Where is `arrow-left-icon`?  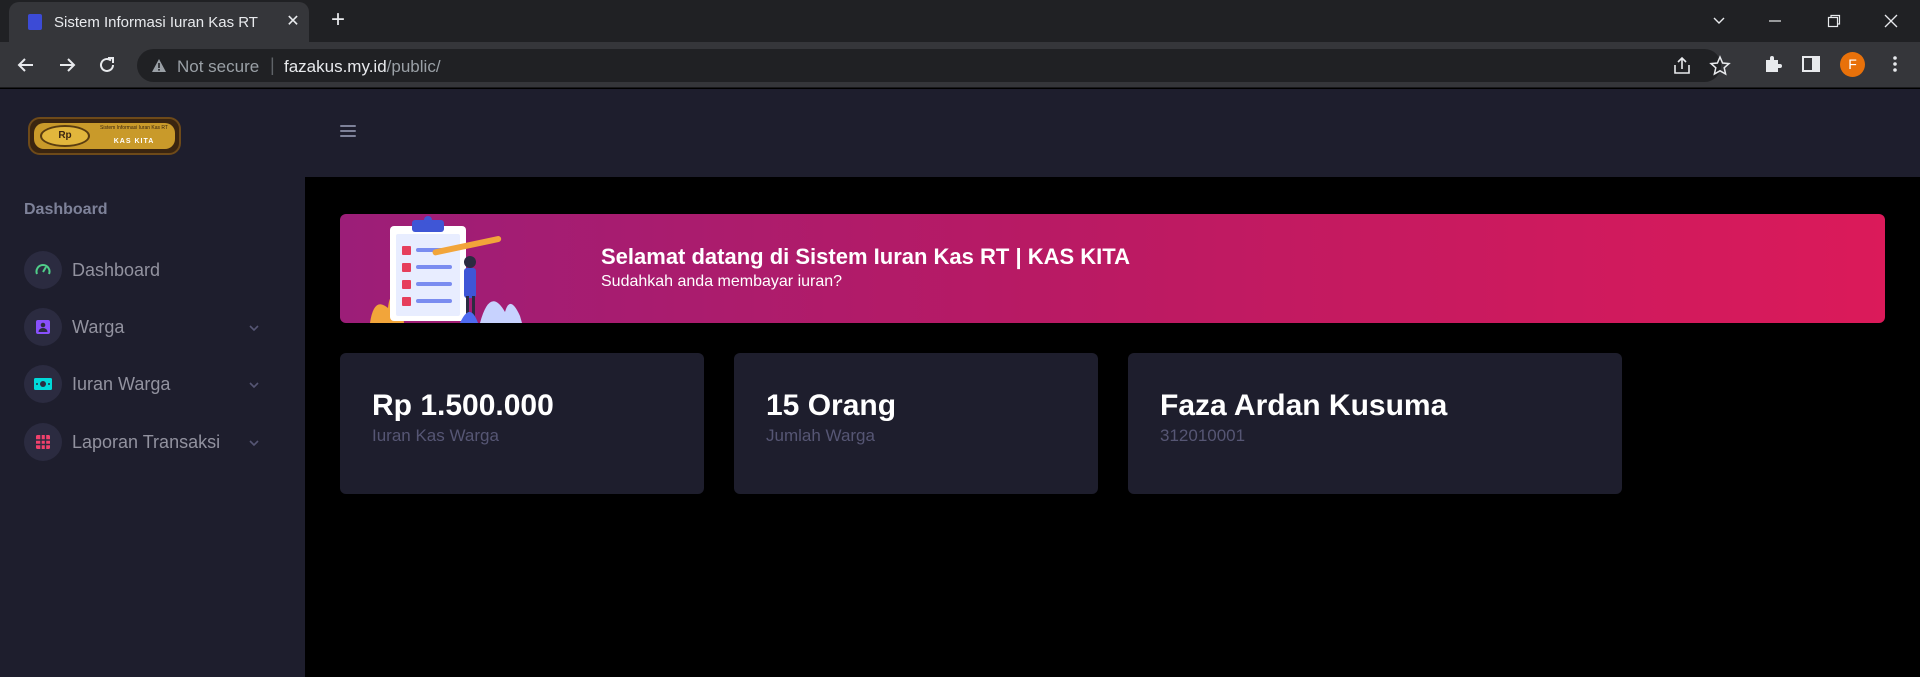
arrow-left-icon is located at coordinates (25, 65).